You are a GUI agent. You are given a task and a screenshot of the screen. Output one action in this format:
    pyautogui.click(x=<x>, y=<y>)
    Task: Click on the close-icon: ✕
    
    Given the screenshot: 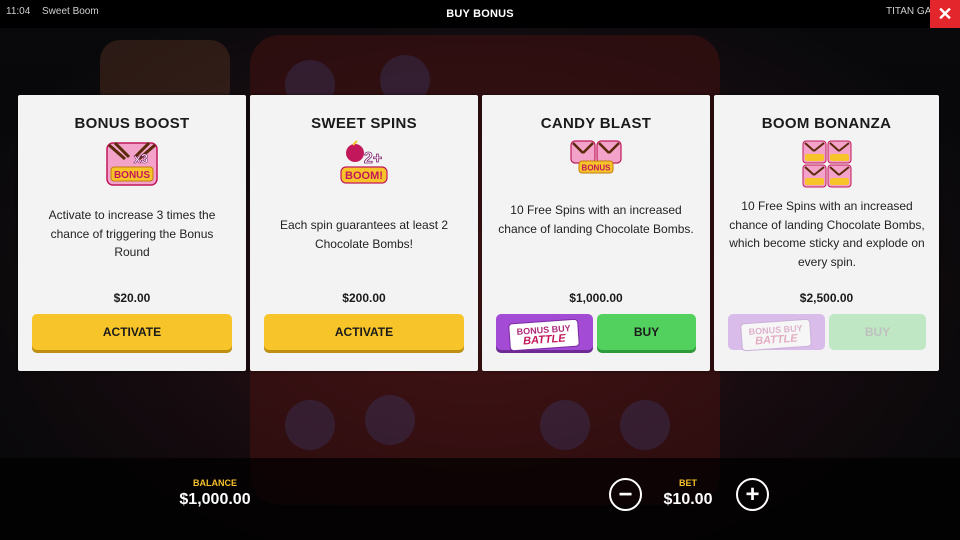 What is the action you would take?
    pyautogui.click(x=945, y=14)
    